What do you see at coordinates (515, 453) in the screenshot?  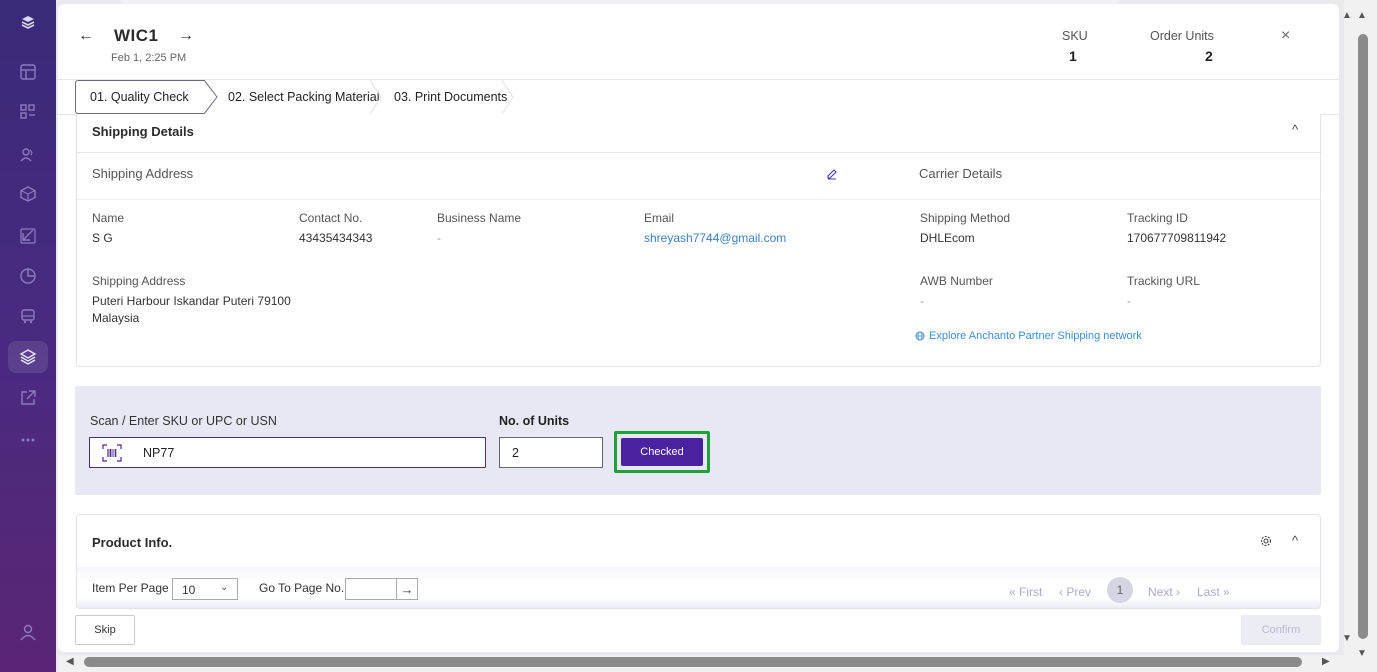 I see `units-input-value: 2` at bounding box center [515, 453].